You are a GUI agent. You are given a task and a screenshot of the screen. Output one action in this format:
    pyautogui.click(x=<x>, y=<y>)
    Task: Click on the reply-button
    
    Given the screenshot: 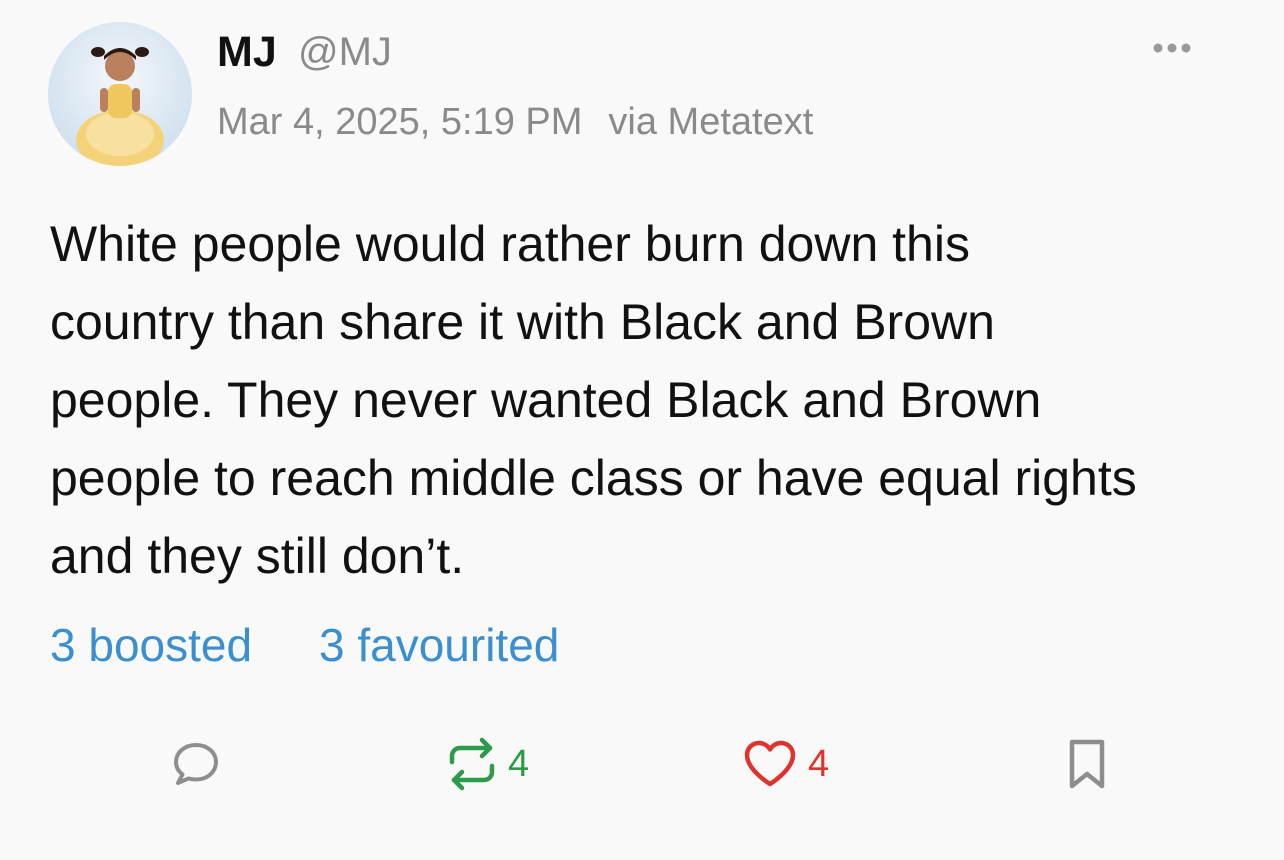 What is the action you would take?
    pyautogui.click(x=196, y=764)
    